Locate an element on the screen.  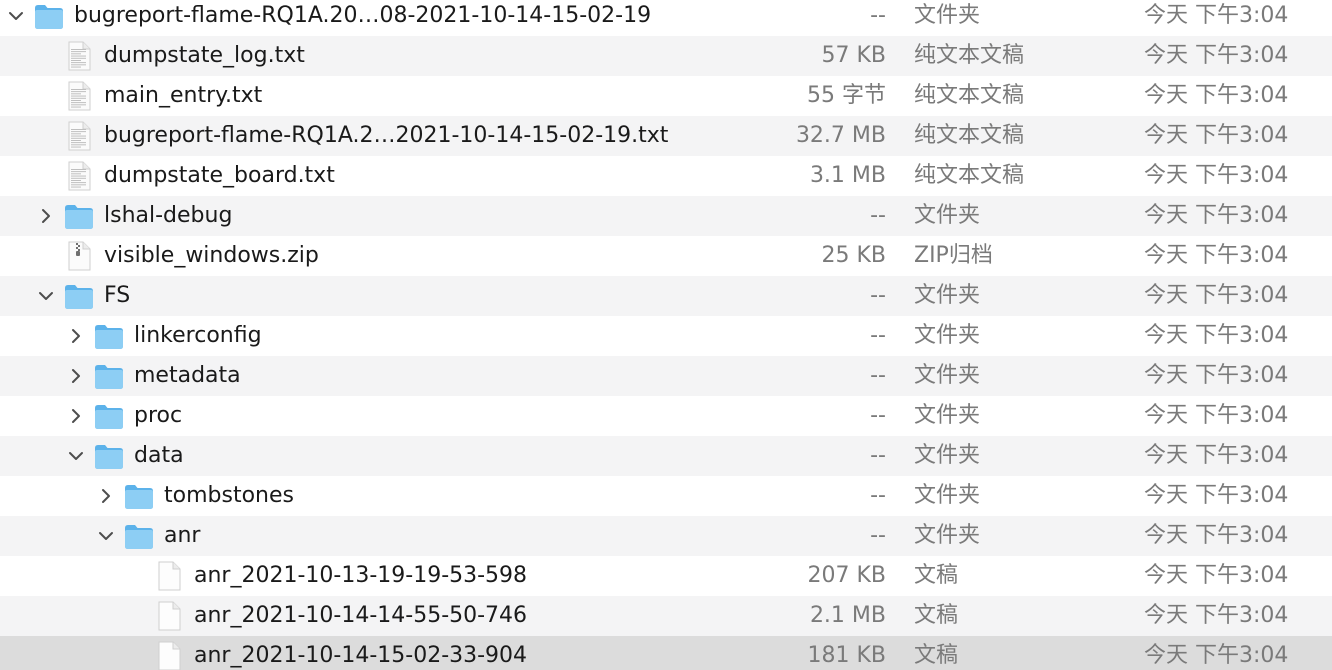
file-name: anr is located at coordinates (182, 535).